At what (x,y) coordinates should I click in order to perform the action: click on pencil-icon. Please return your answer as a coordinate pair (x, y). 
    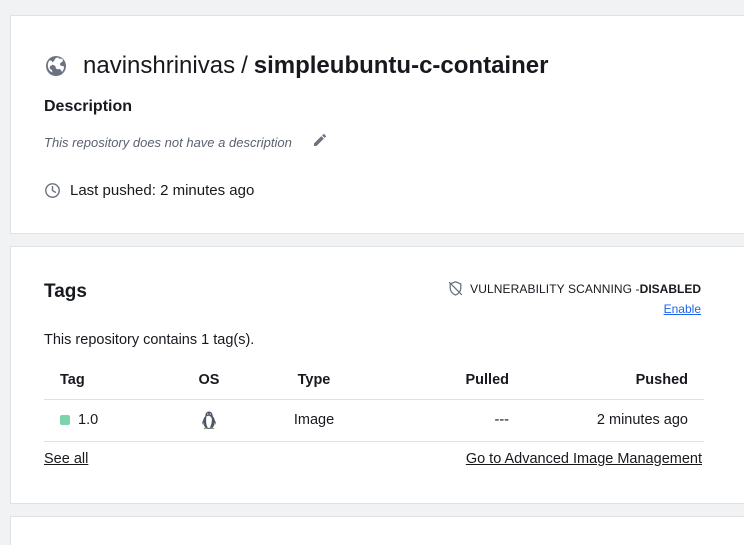
    Looking at the image, I should click on (320, 140).